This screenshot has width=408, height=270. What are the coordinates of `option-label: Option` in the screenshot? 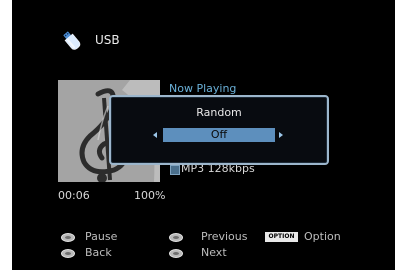 It's located at (322, 236).